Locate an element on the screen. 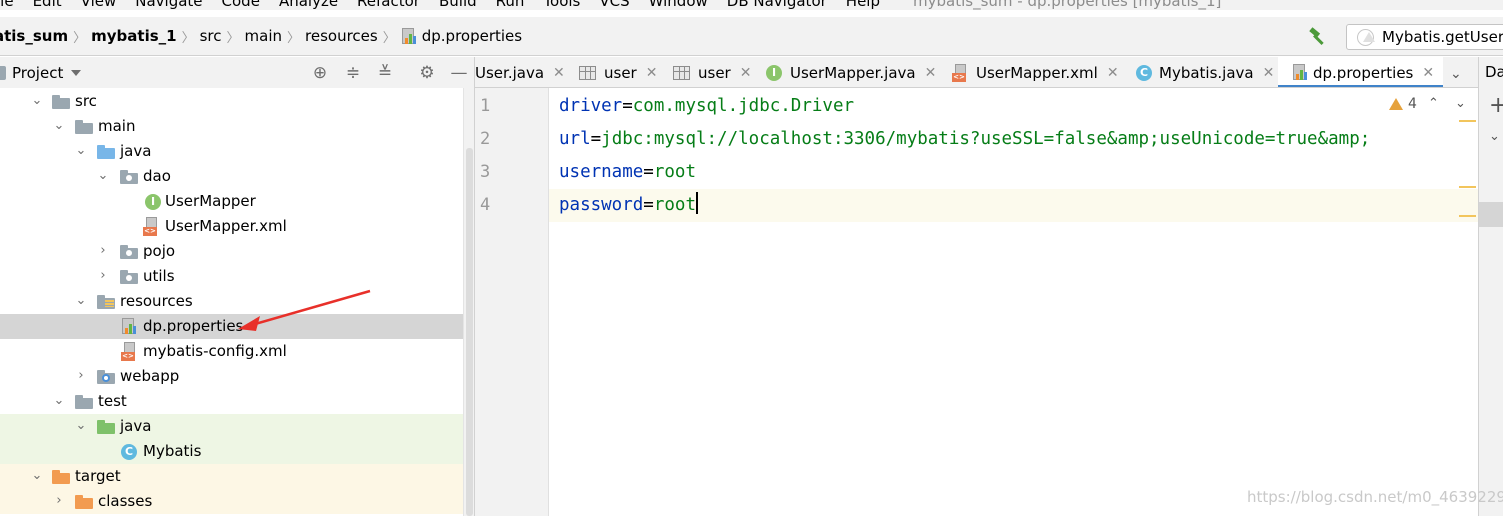  tab-user-table-1: user ✕ is located at coordinates (618, 72).